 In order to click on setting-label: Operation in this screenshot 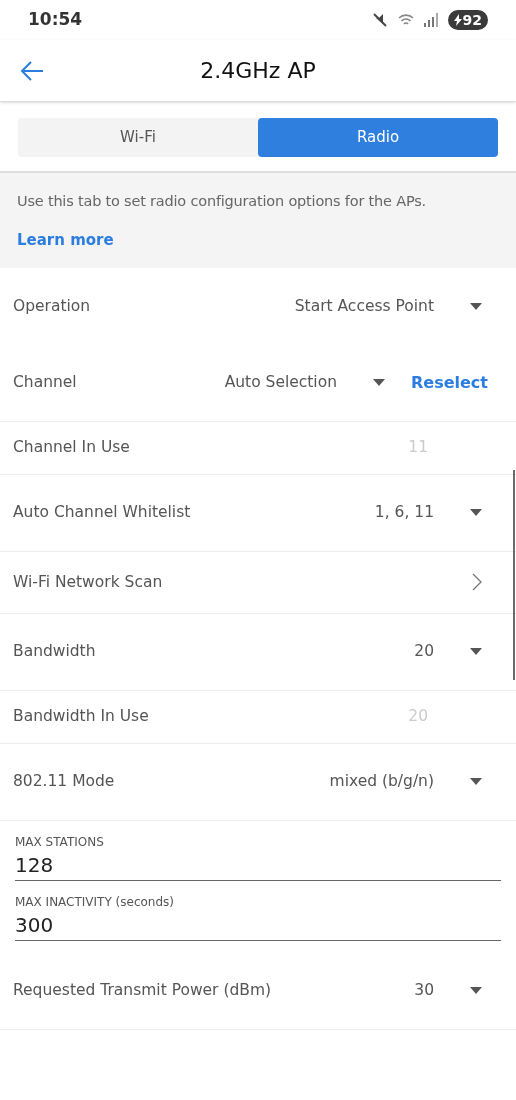, I will do `click(52, 306)`.